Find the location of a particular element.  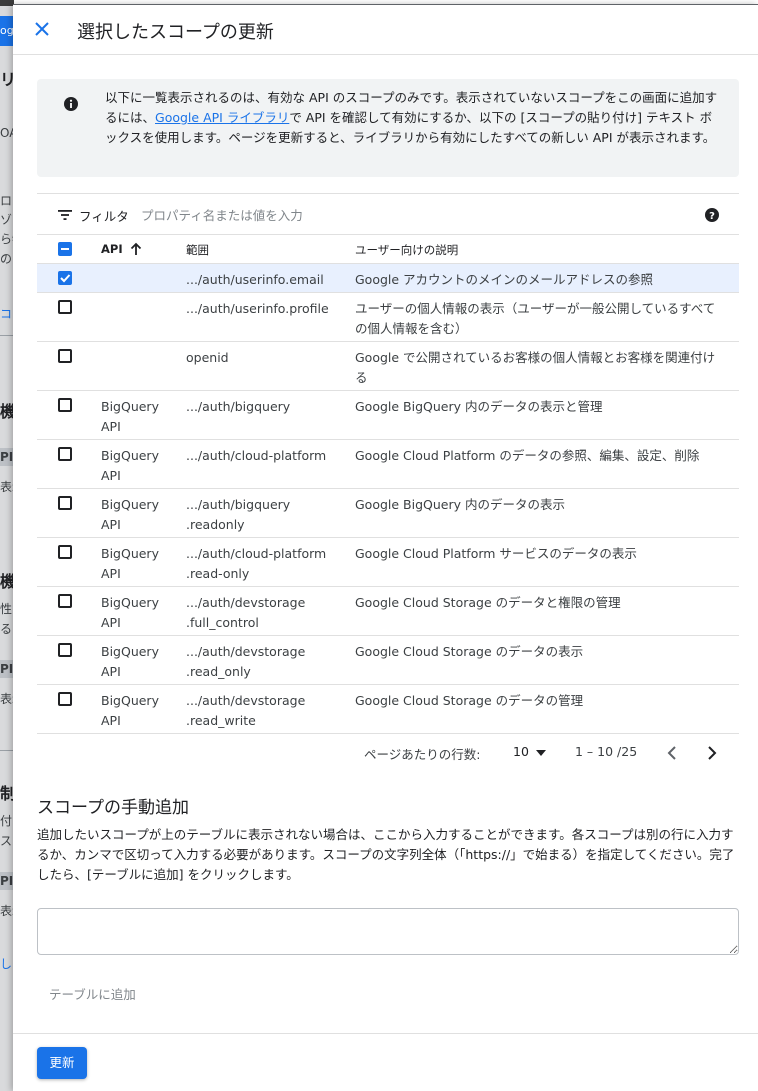

background-text: ロー is located at coordinates (7, 201).